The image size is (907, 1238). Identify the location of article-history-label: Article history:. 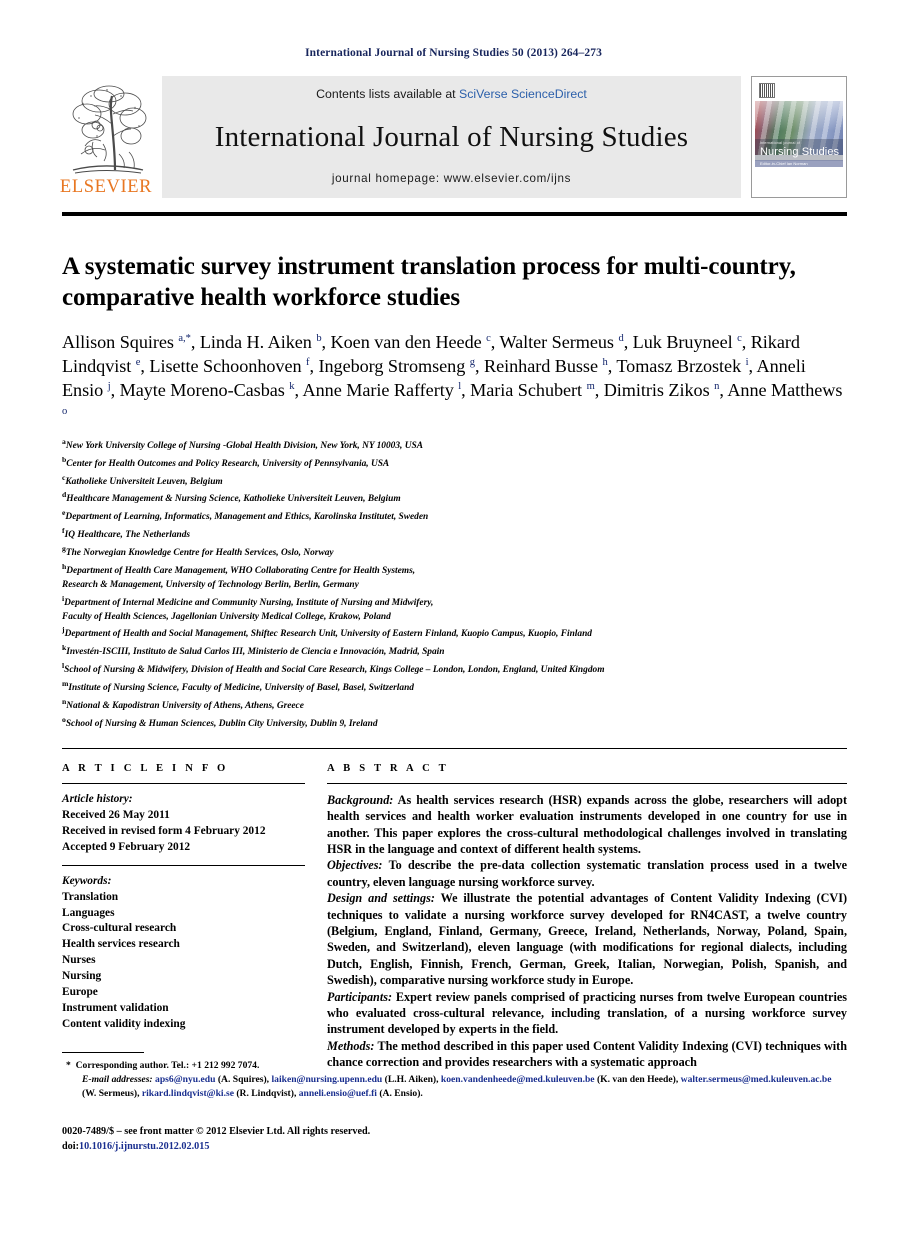
(97, 798).